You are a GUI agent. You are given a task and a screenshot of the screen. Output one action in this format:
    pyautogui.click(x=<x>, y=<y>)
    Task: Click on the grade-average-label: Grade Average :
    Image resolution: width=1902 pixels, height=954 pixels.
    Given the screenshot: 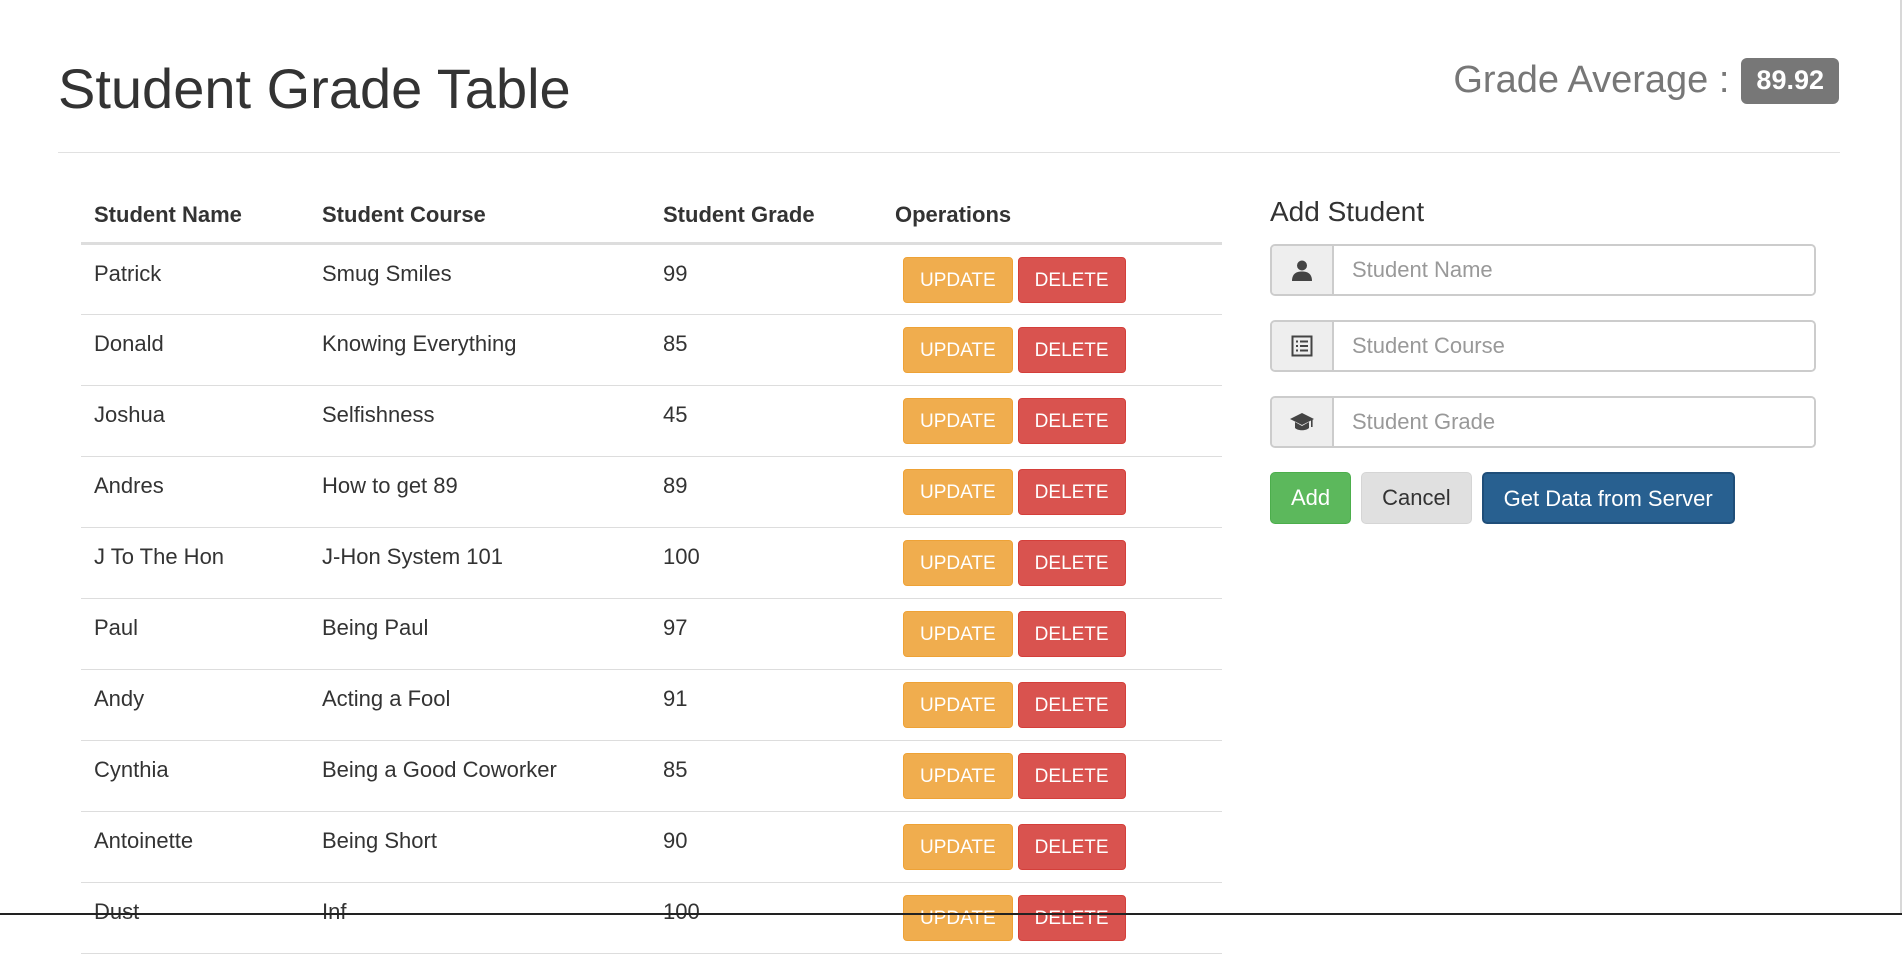 What is the action you would take?
    pyautogui.click(x=1591, y=80)
    